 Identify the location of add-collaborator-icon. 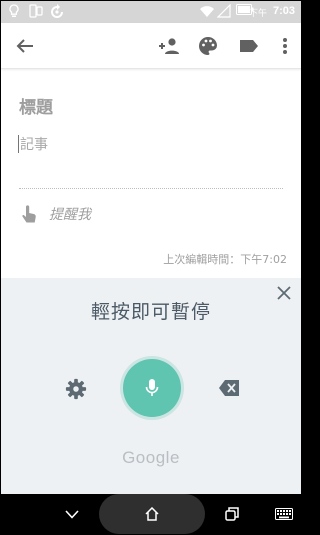
(169, 46).